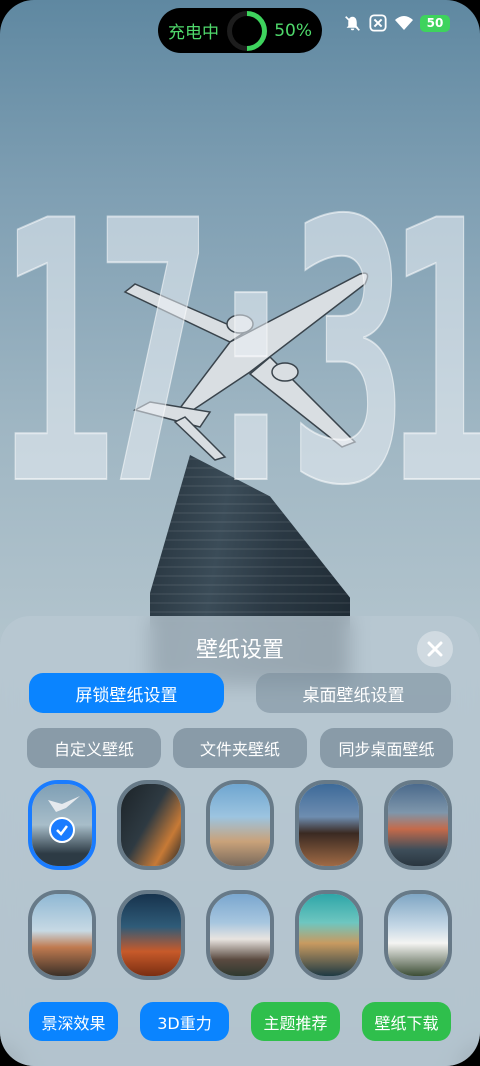  What do you see at coordinates (64, 804) in the screenshot?
I see `airplane-icon` at bounding box center [64, 804].